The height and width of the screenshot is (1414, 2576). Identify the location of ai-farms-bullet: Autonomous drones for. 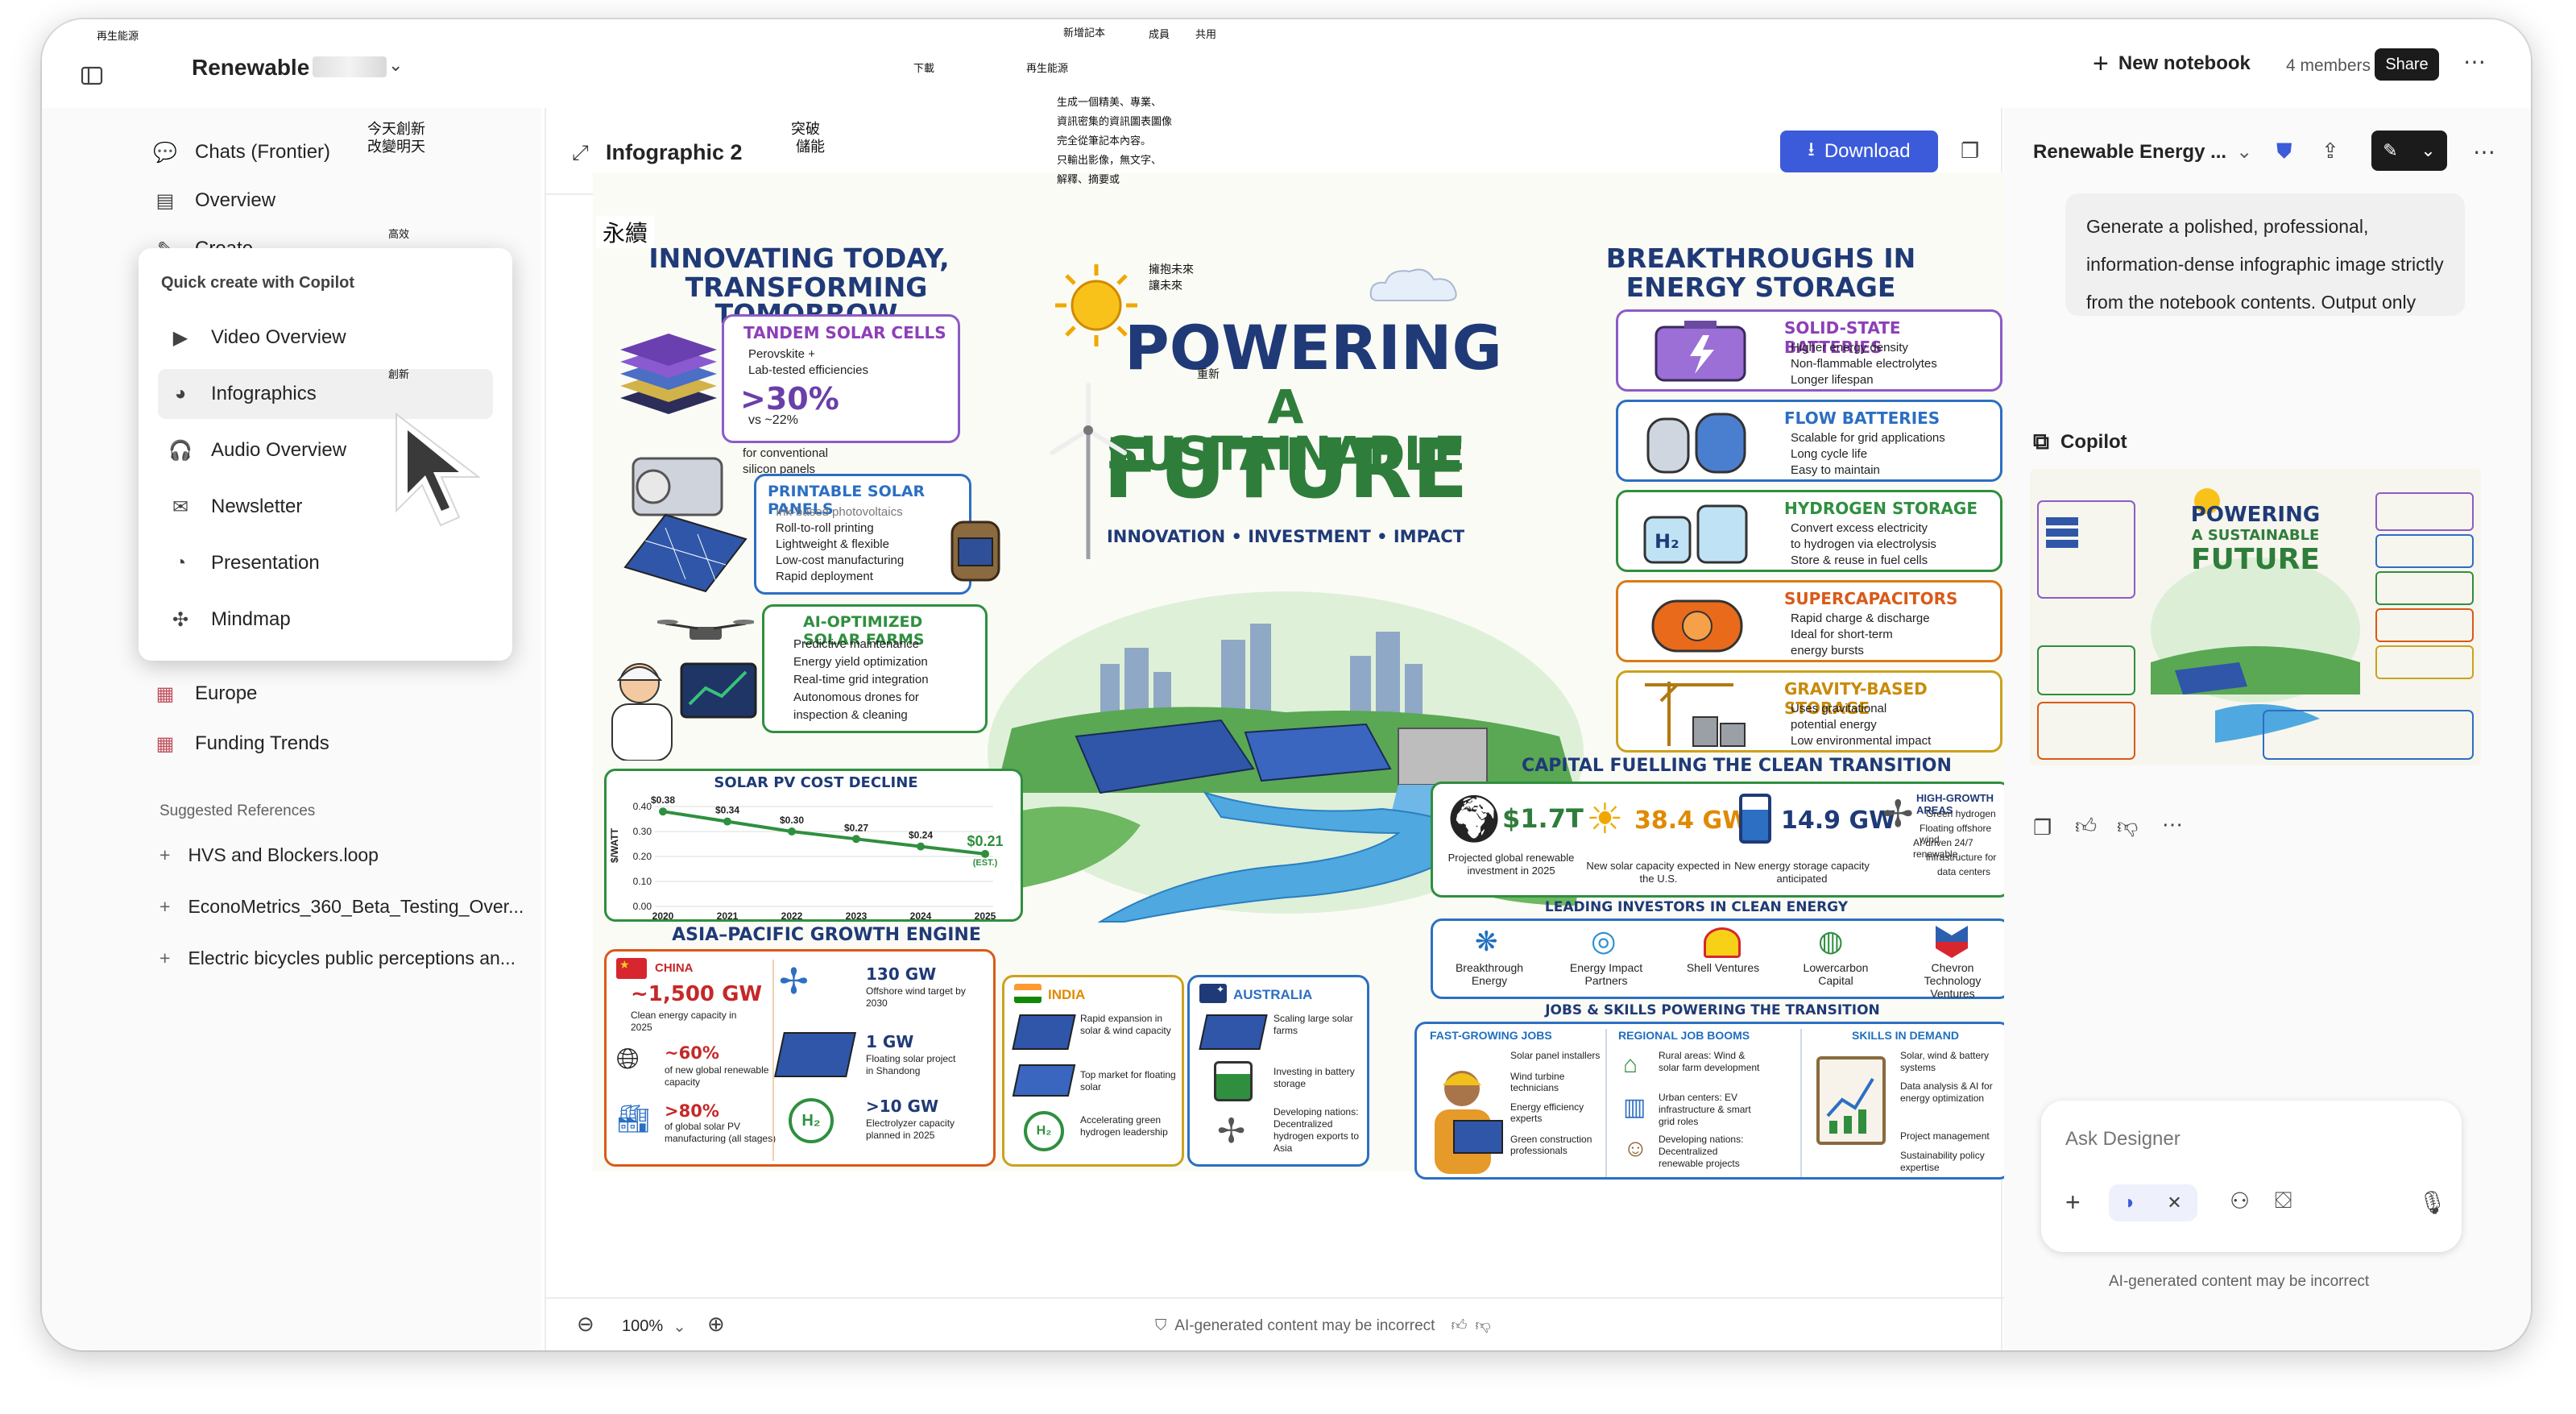
(856, 697).